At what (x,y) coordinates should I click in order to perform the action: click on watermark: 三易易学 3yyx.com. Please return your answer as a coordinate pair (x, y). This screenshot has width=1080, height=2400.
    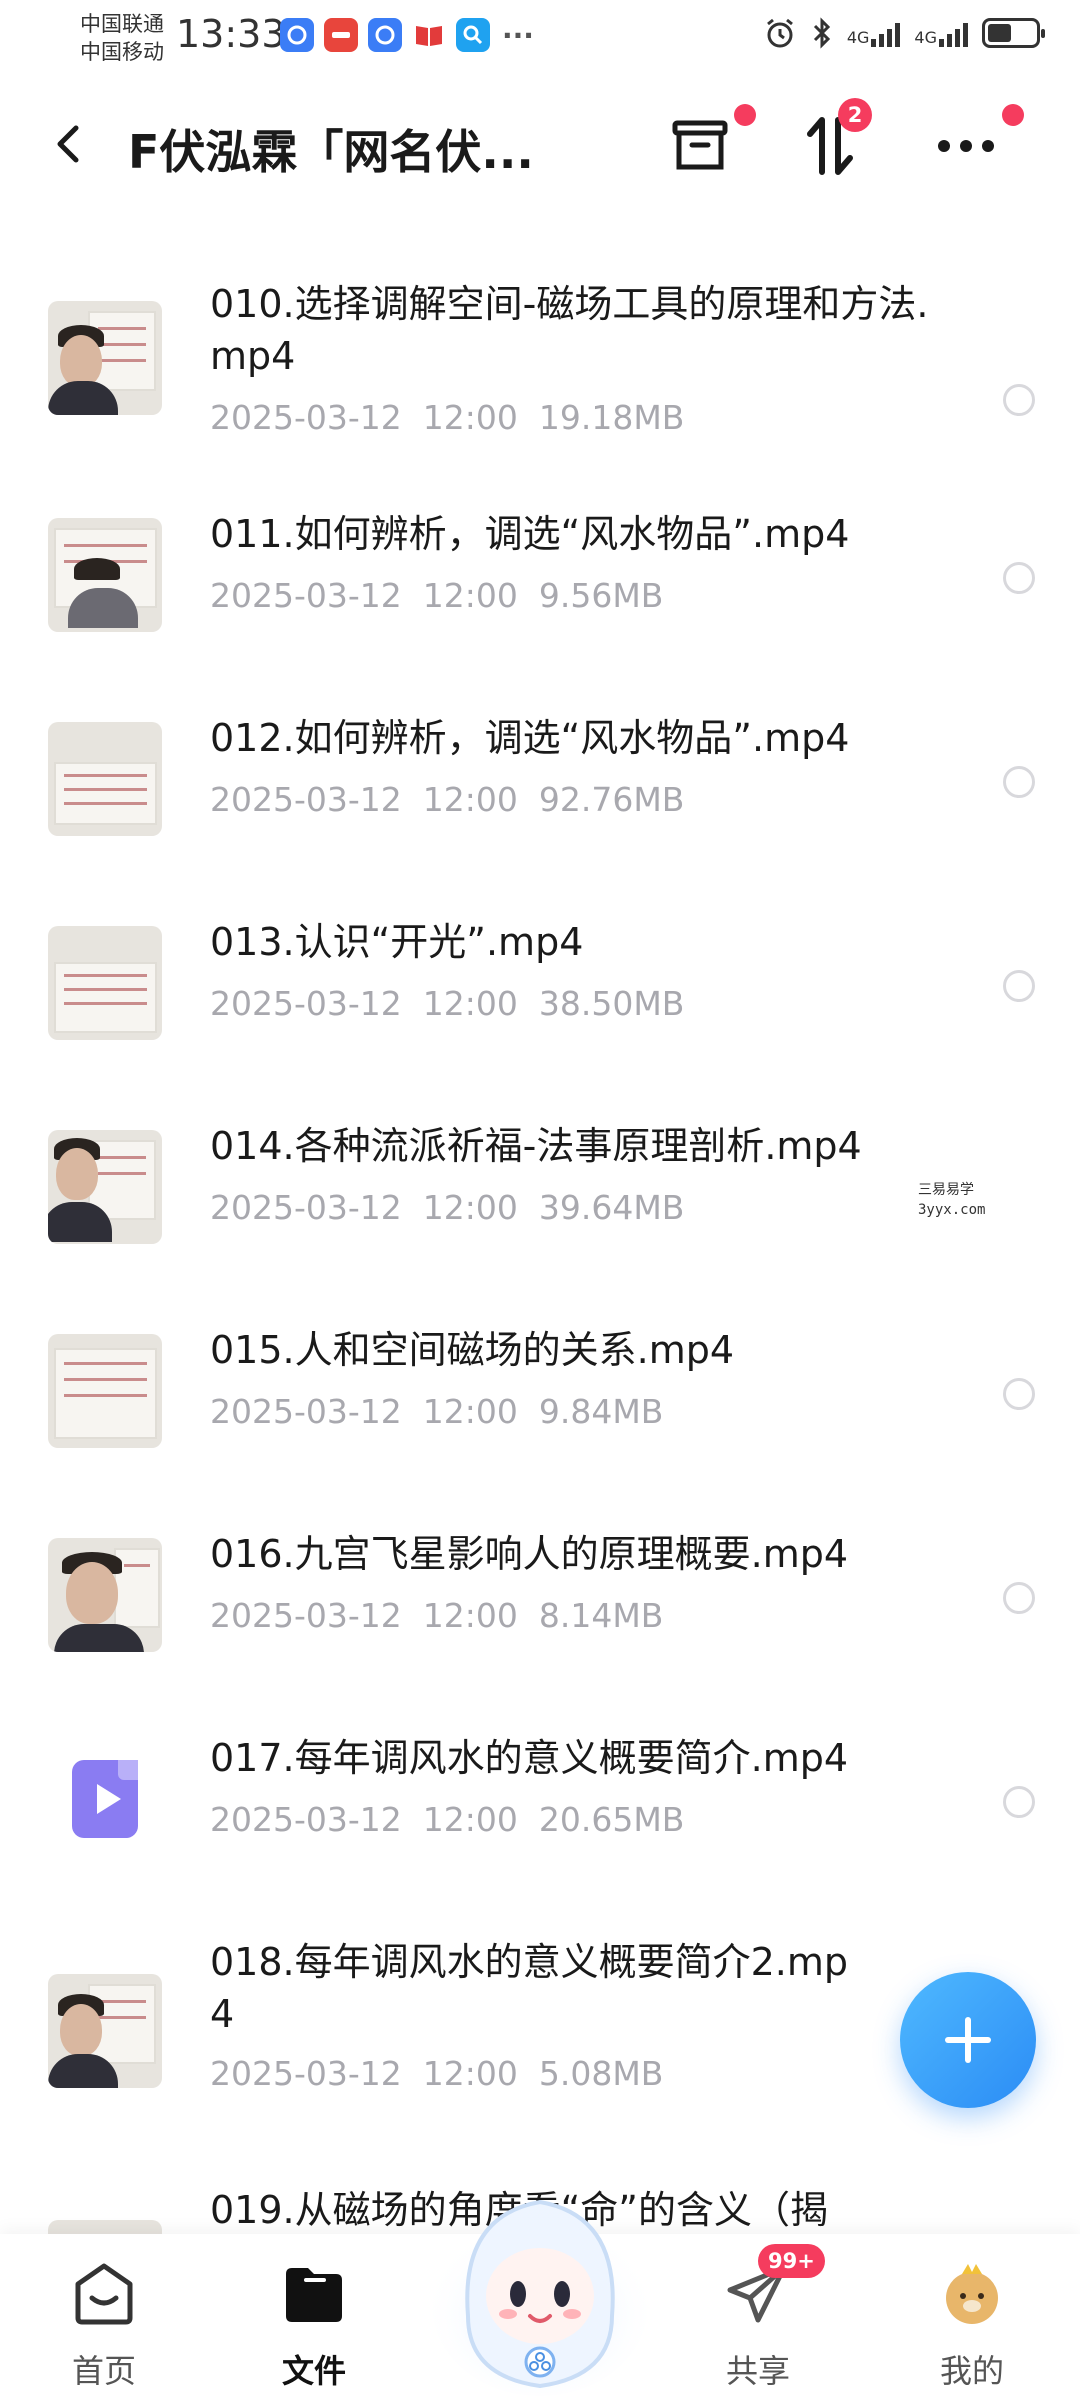
    Looking at the image, I should click on (951, 1200).